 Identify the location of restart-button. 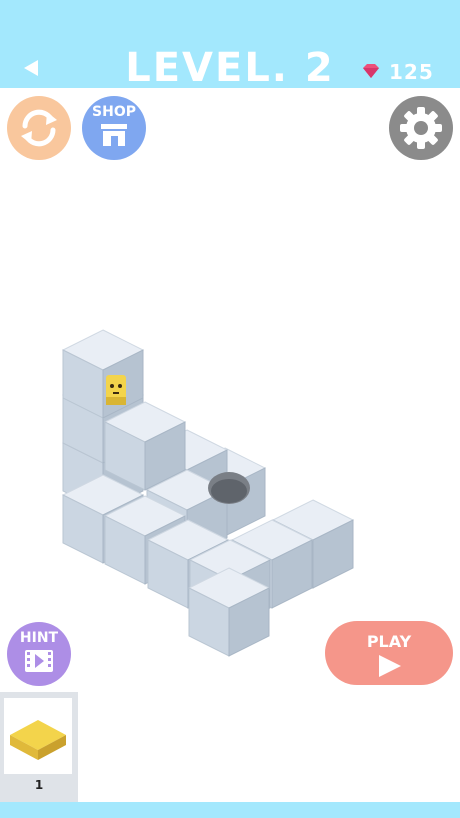
(39, 128).